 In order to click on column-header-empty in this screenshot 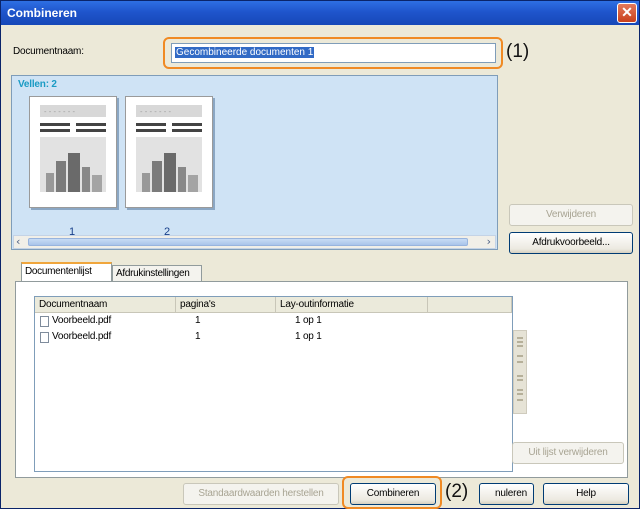, I will do `click(470, 305)`.